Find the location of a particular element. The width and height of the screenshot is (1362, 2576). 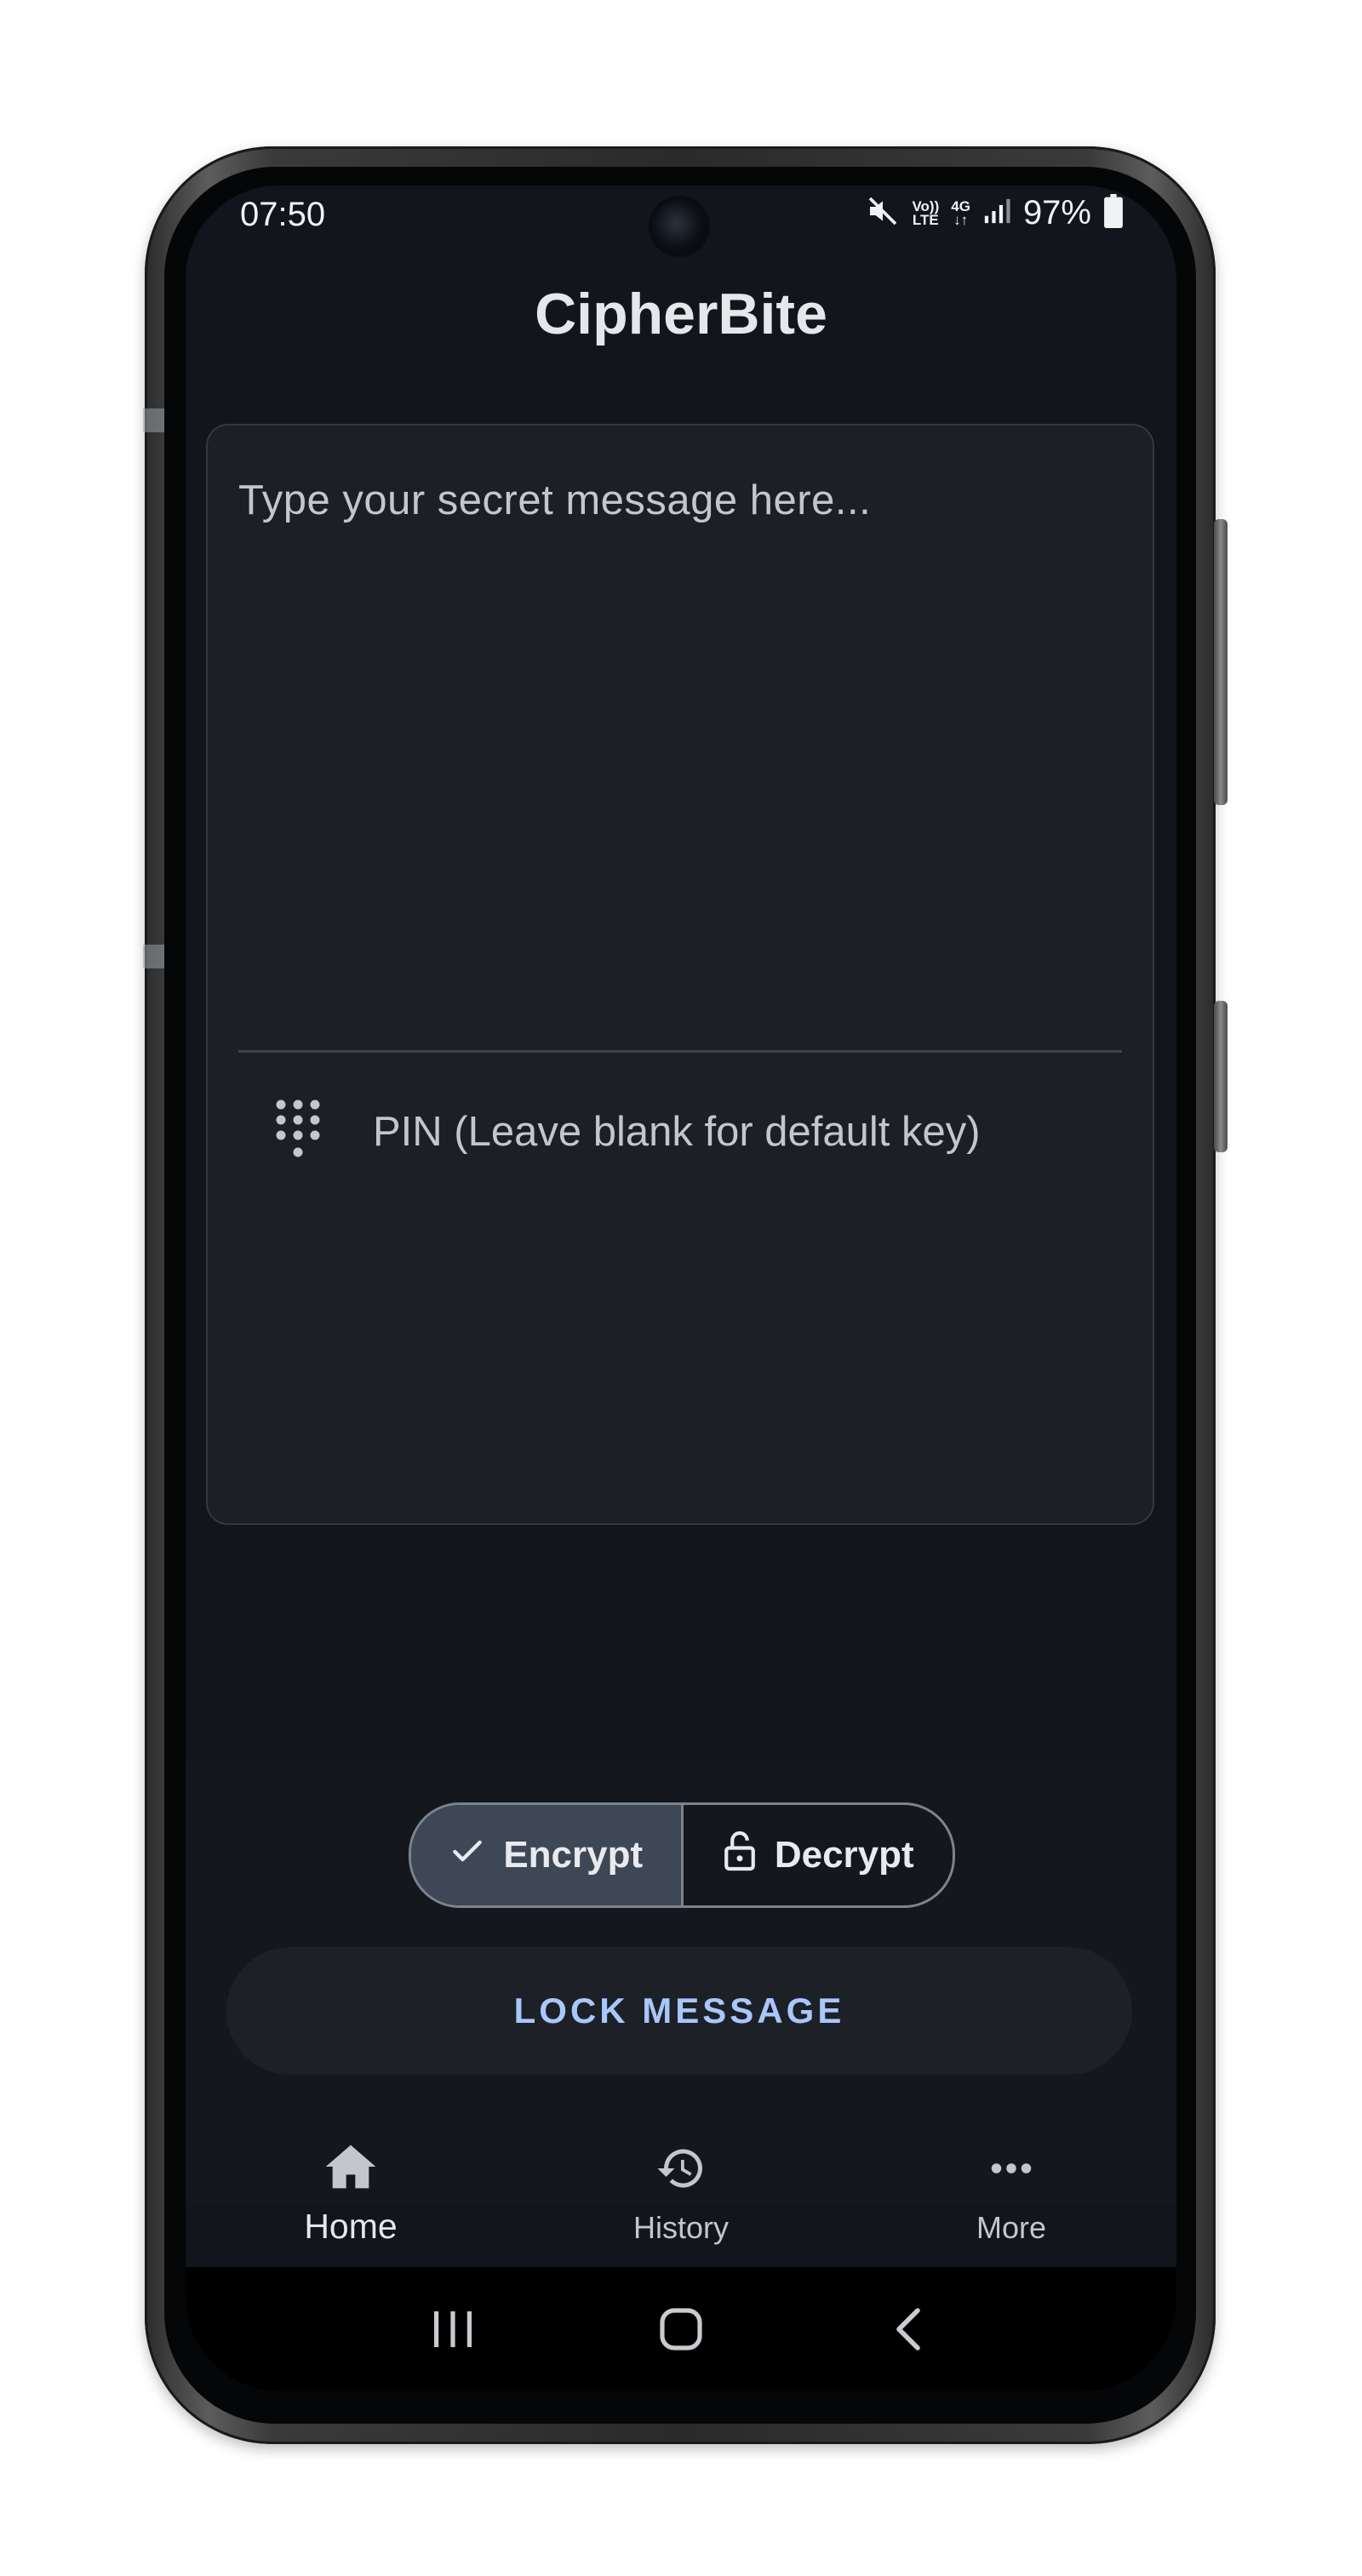

encrypt-label: Encrypt is located at coordinates (573, 1855).